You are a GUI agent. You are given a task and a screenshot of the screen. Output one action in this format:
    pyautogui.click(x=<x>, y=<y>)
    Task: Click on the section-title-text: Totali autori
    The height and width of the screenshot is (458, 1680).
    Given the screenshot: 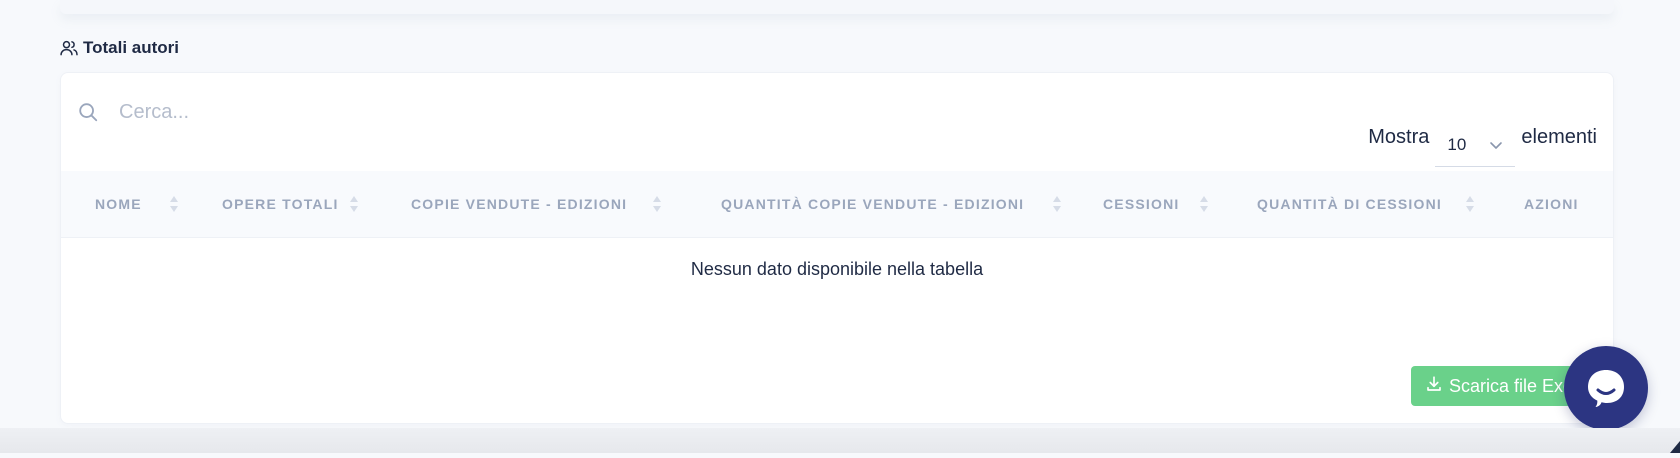 What is the action you would take?
    pyautogui.click(x=131, y=47)
    